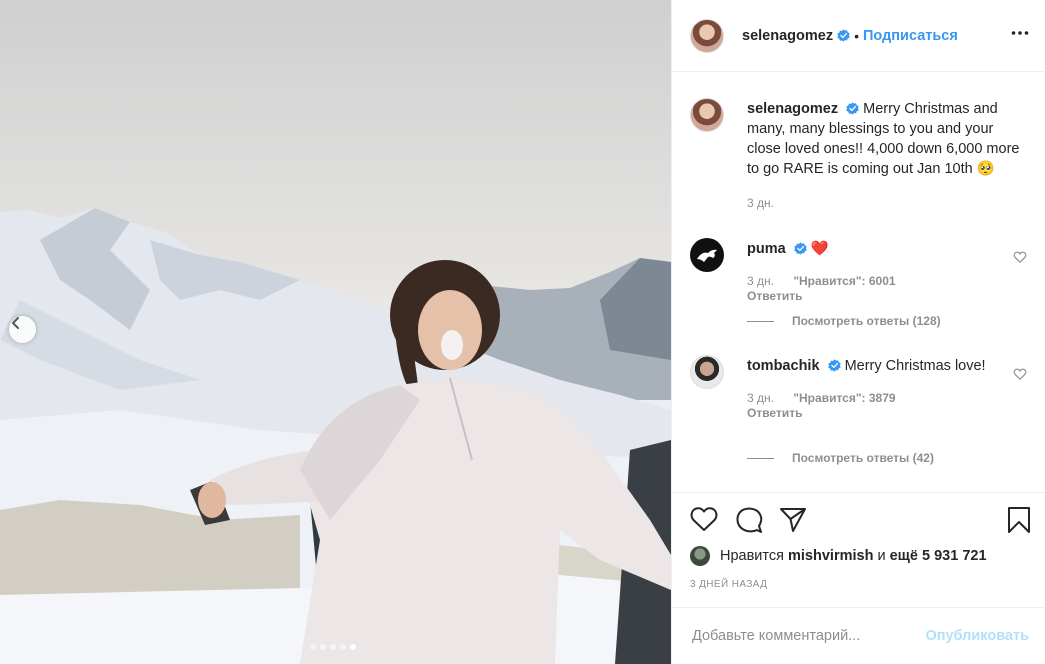 This screenshot has width=1045, height=664. I want to click on comment-likes: "Нравится": 6001, so click(844, 281).